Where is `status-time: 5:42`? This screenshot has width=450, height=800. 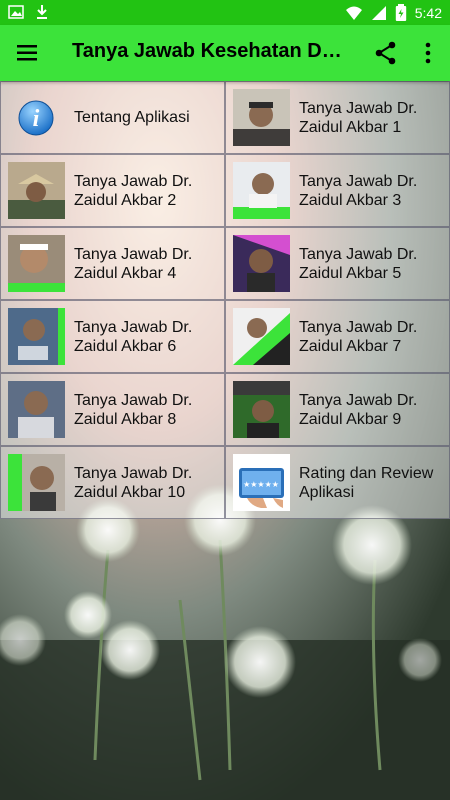
status-time: 5:42 is located at coordinates (428, 13).